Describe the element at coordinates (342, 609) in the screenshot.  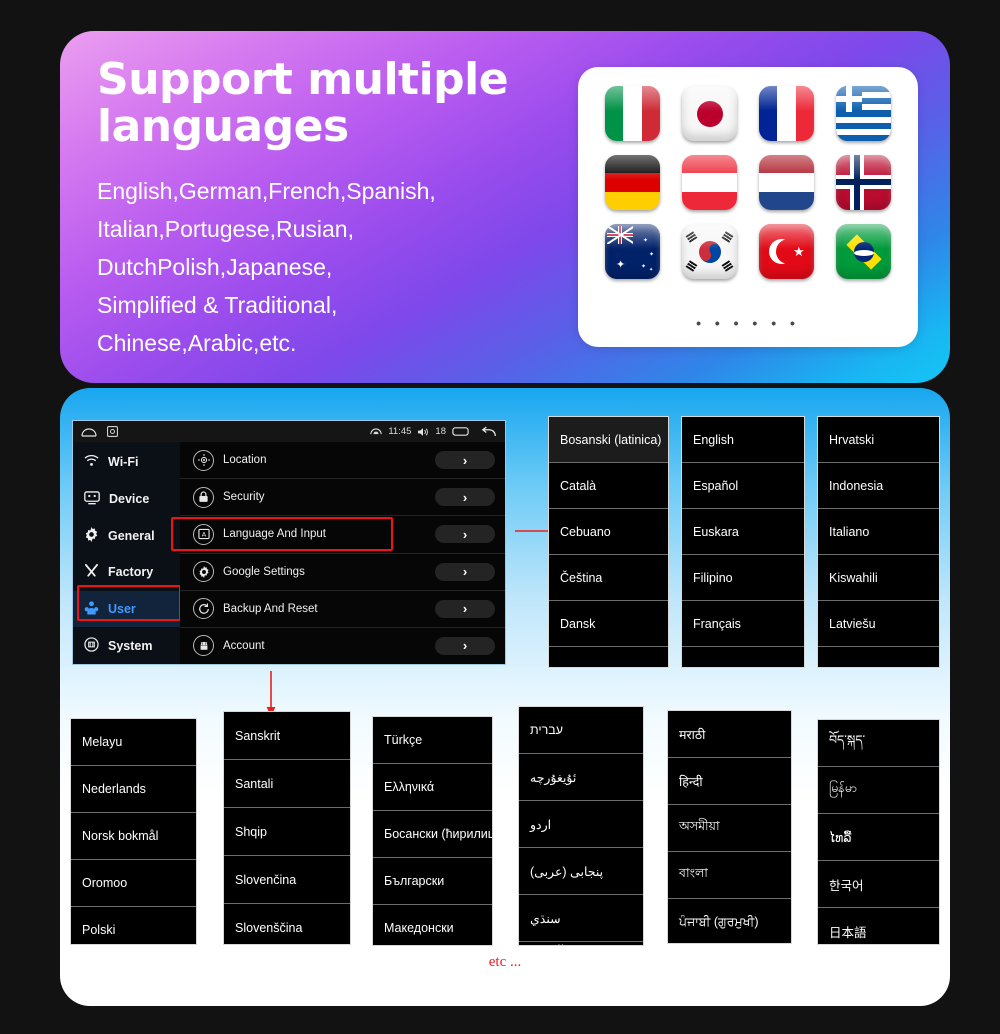
I see `menu-item-backup-and-reset: Backup And Reset ›` at that location.